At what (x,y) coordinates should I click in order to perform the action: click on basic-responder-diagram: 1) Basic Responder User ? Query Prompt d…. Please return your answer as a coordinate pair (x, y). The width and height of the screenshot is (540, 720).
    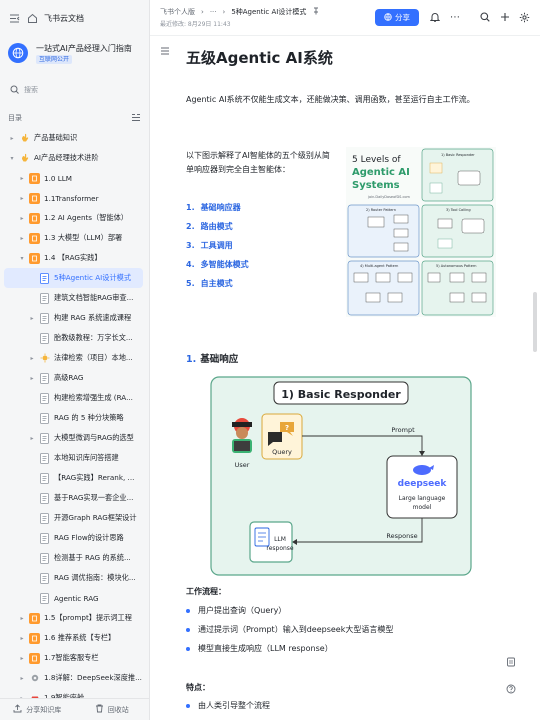
    Looking at the image, I should click on (341, 476).